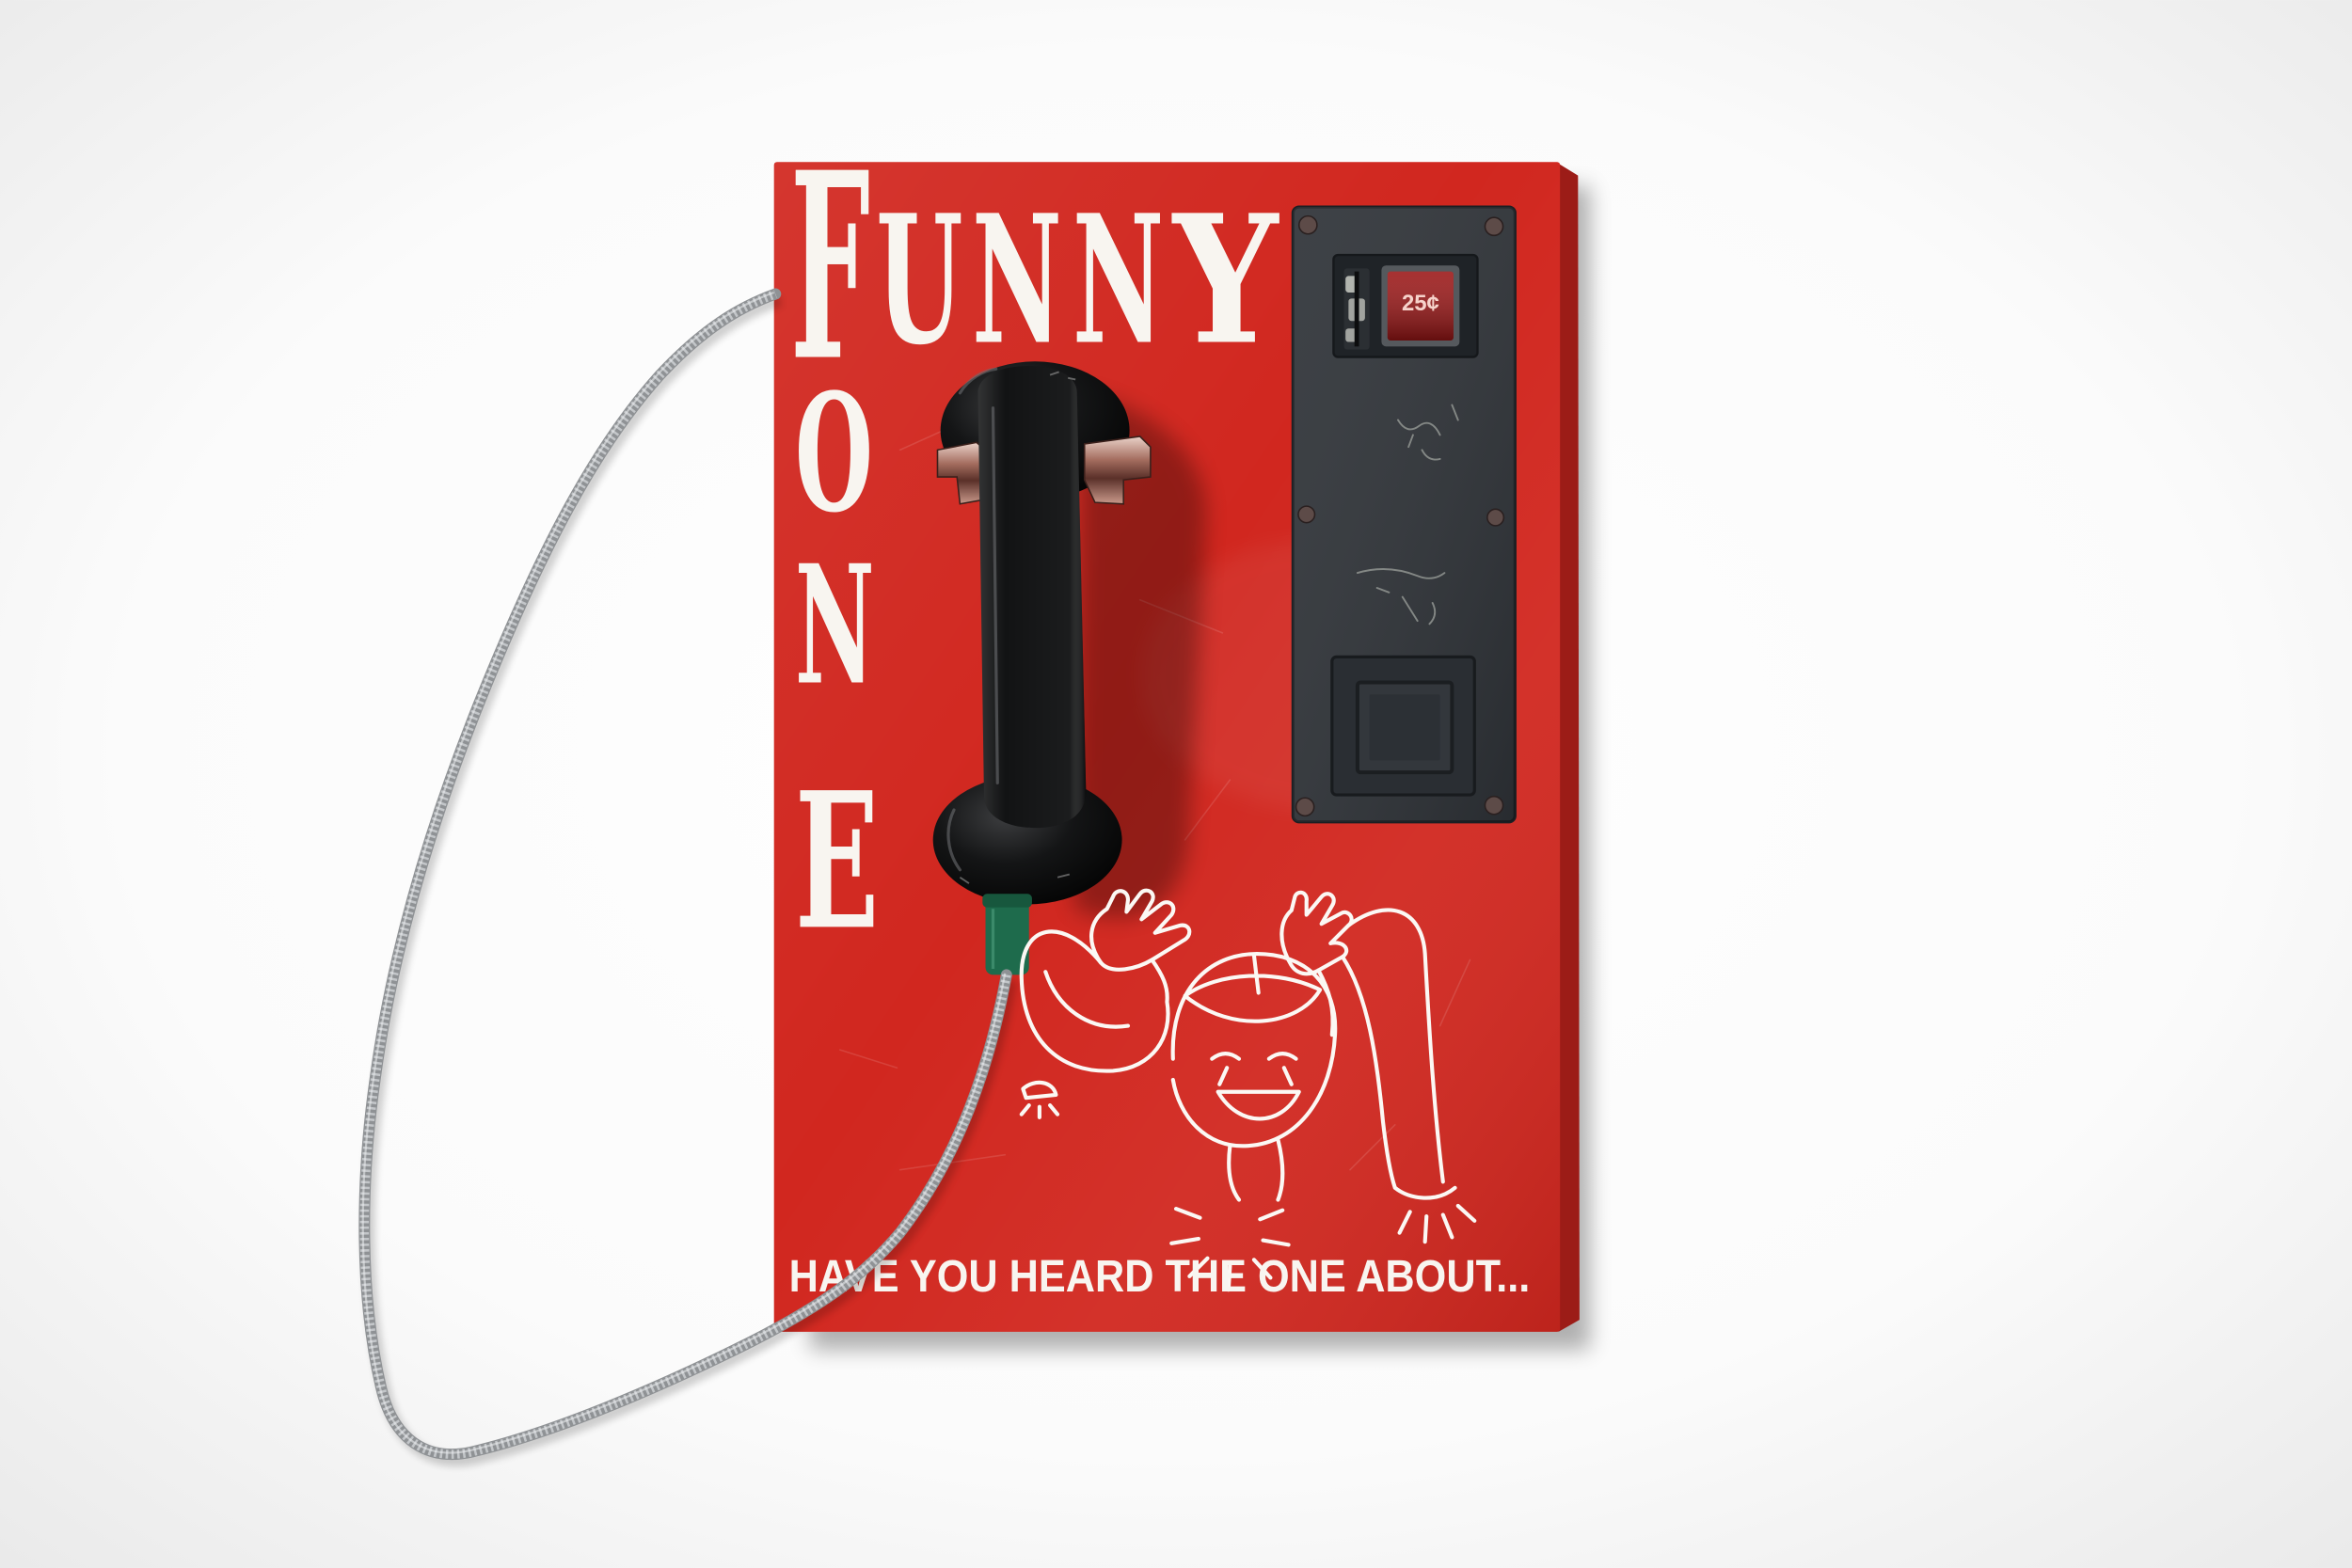 This screenshot has width=2352, height=1568. Describe the element at coordinates (1404, 727) in the screenshot. I see `coin-return-flap` at that location.